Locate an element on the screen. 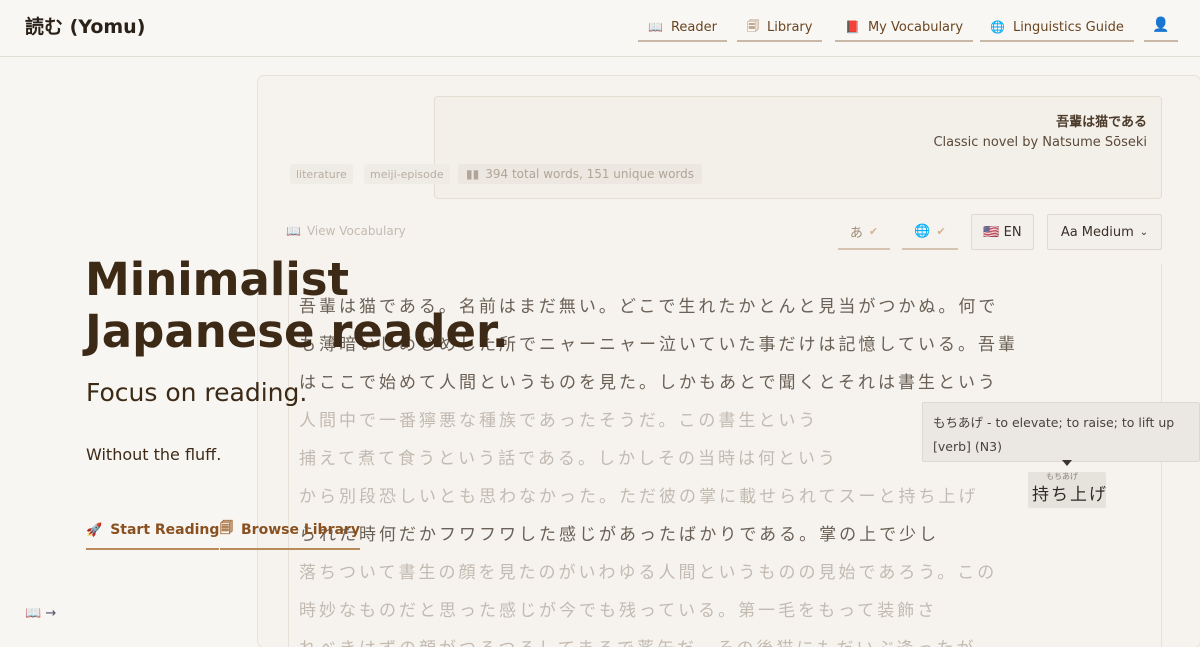 The height and width of the screenshot is (647, 1200). chevron-down-icon: ⌄ is located at coordinates (1144, 232).